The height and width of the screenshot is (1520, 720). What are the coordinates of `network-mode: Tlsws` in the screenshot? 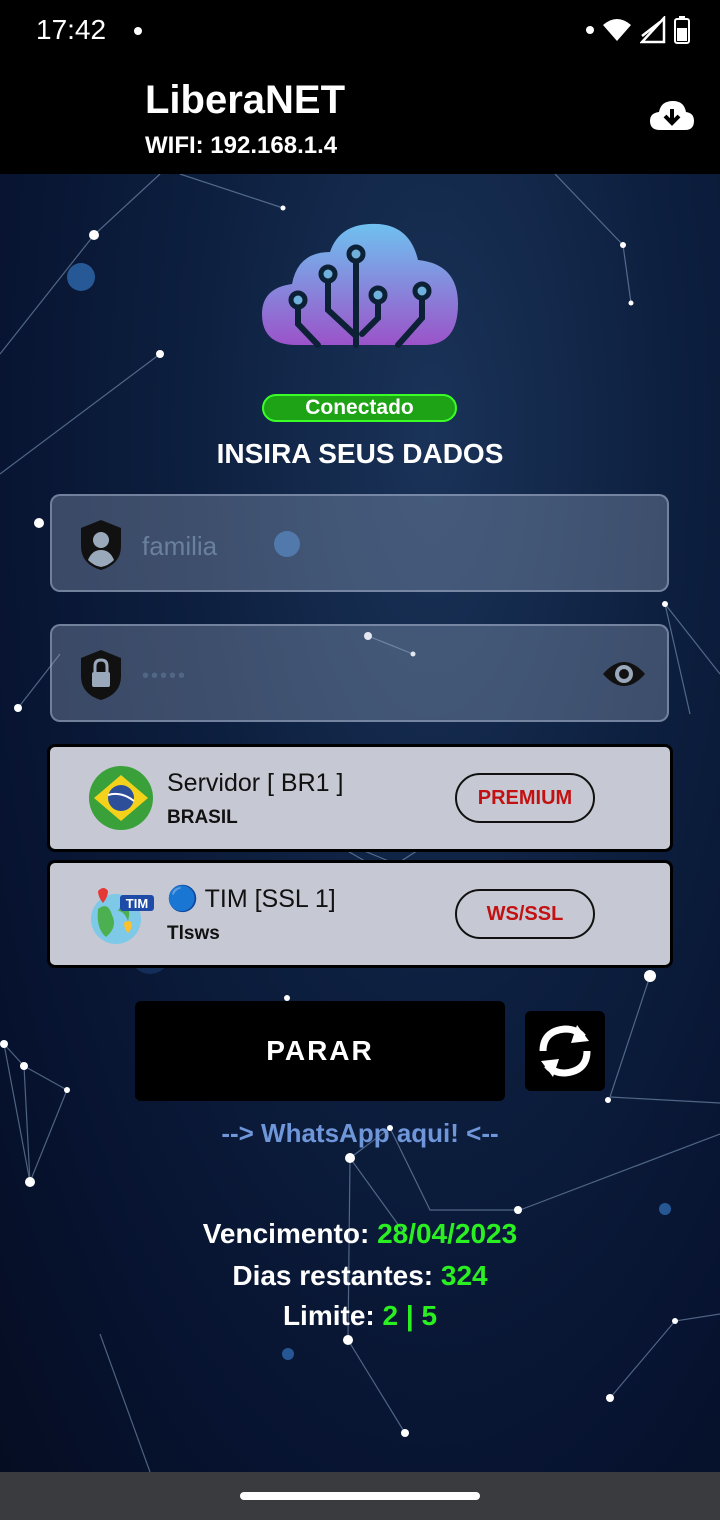 It's located at (193, 933).